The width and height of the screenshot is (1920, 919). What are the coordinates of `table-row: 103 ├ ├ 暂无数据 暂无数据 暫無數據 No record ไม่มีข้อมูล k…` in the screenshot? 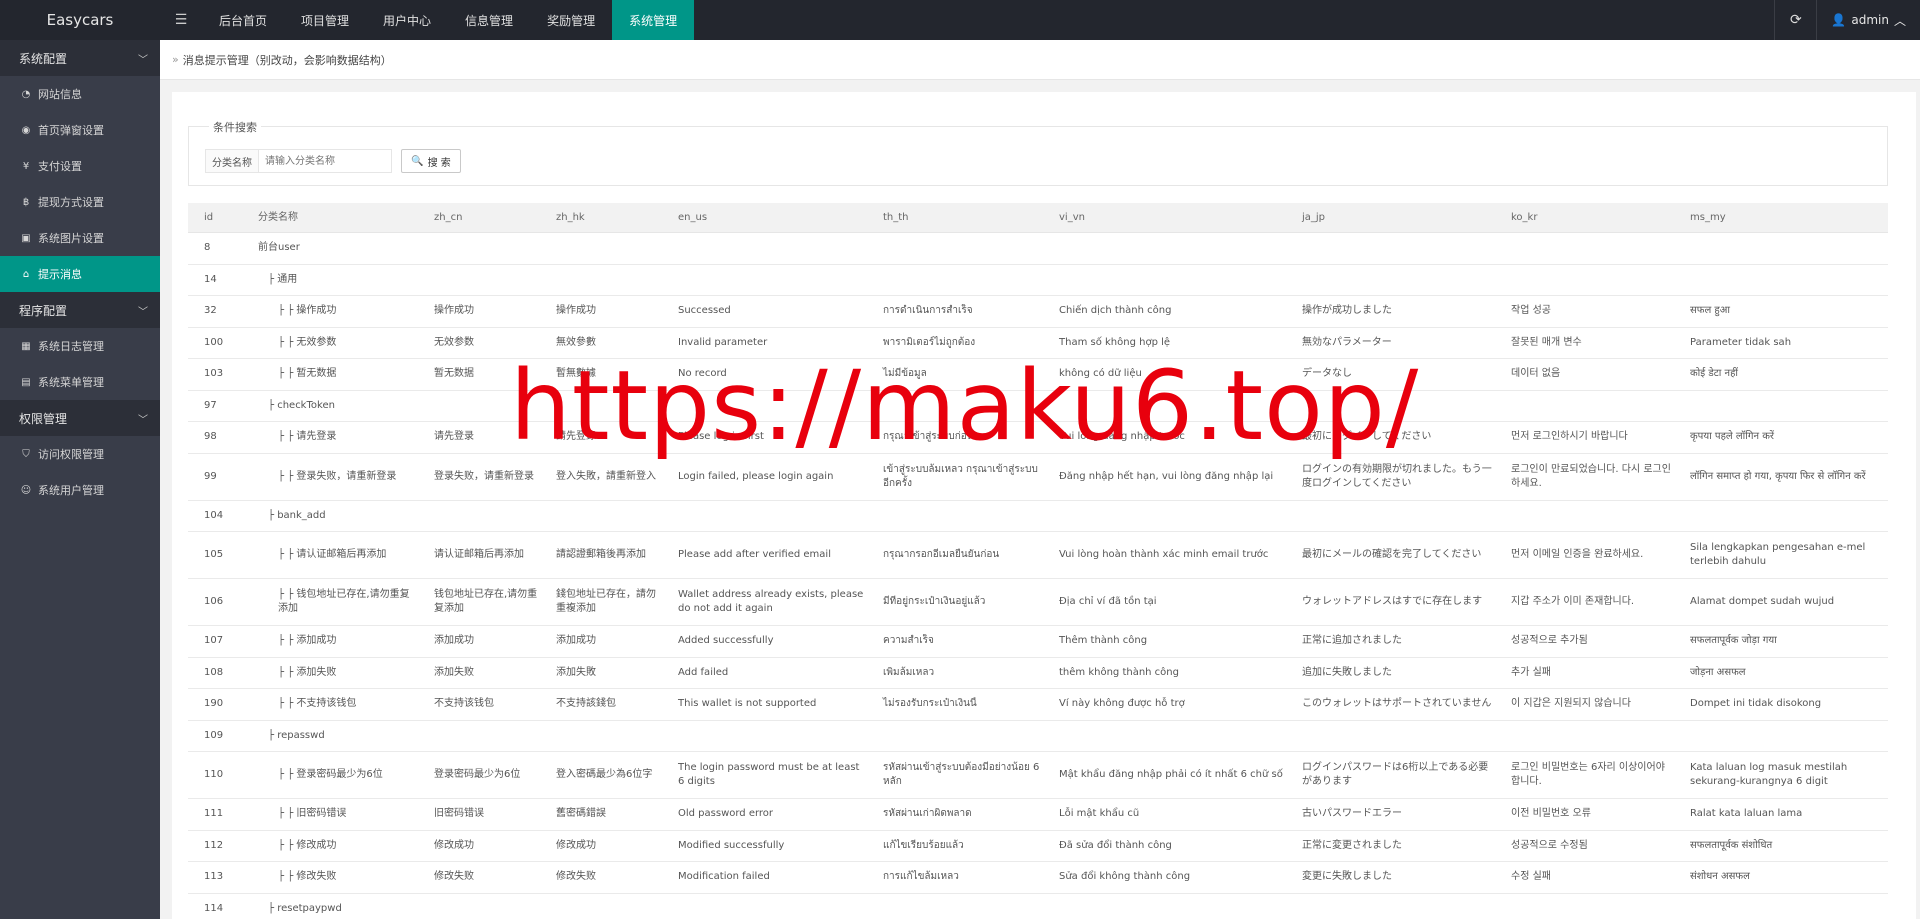 It's located at (1038, 375).